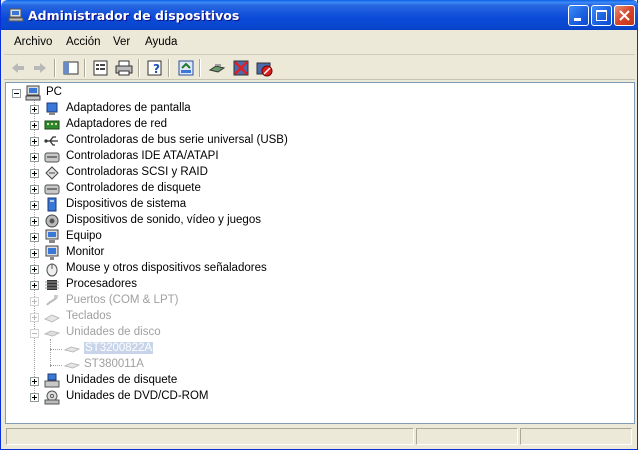 The height and width of the screenshot is (450, 638). What do you see at coordinates (113, 332) in the screenshot?
I see `tree-item-label: Unidades de disco` at bounding box center [113, 332].